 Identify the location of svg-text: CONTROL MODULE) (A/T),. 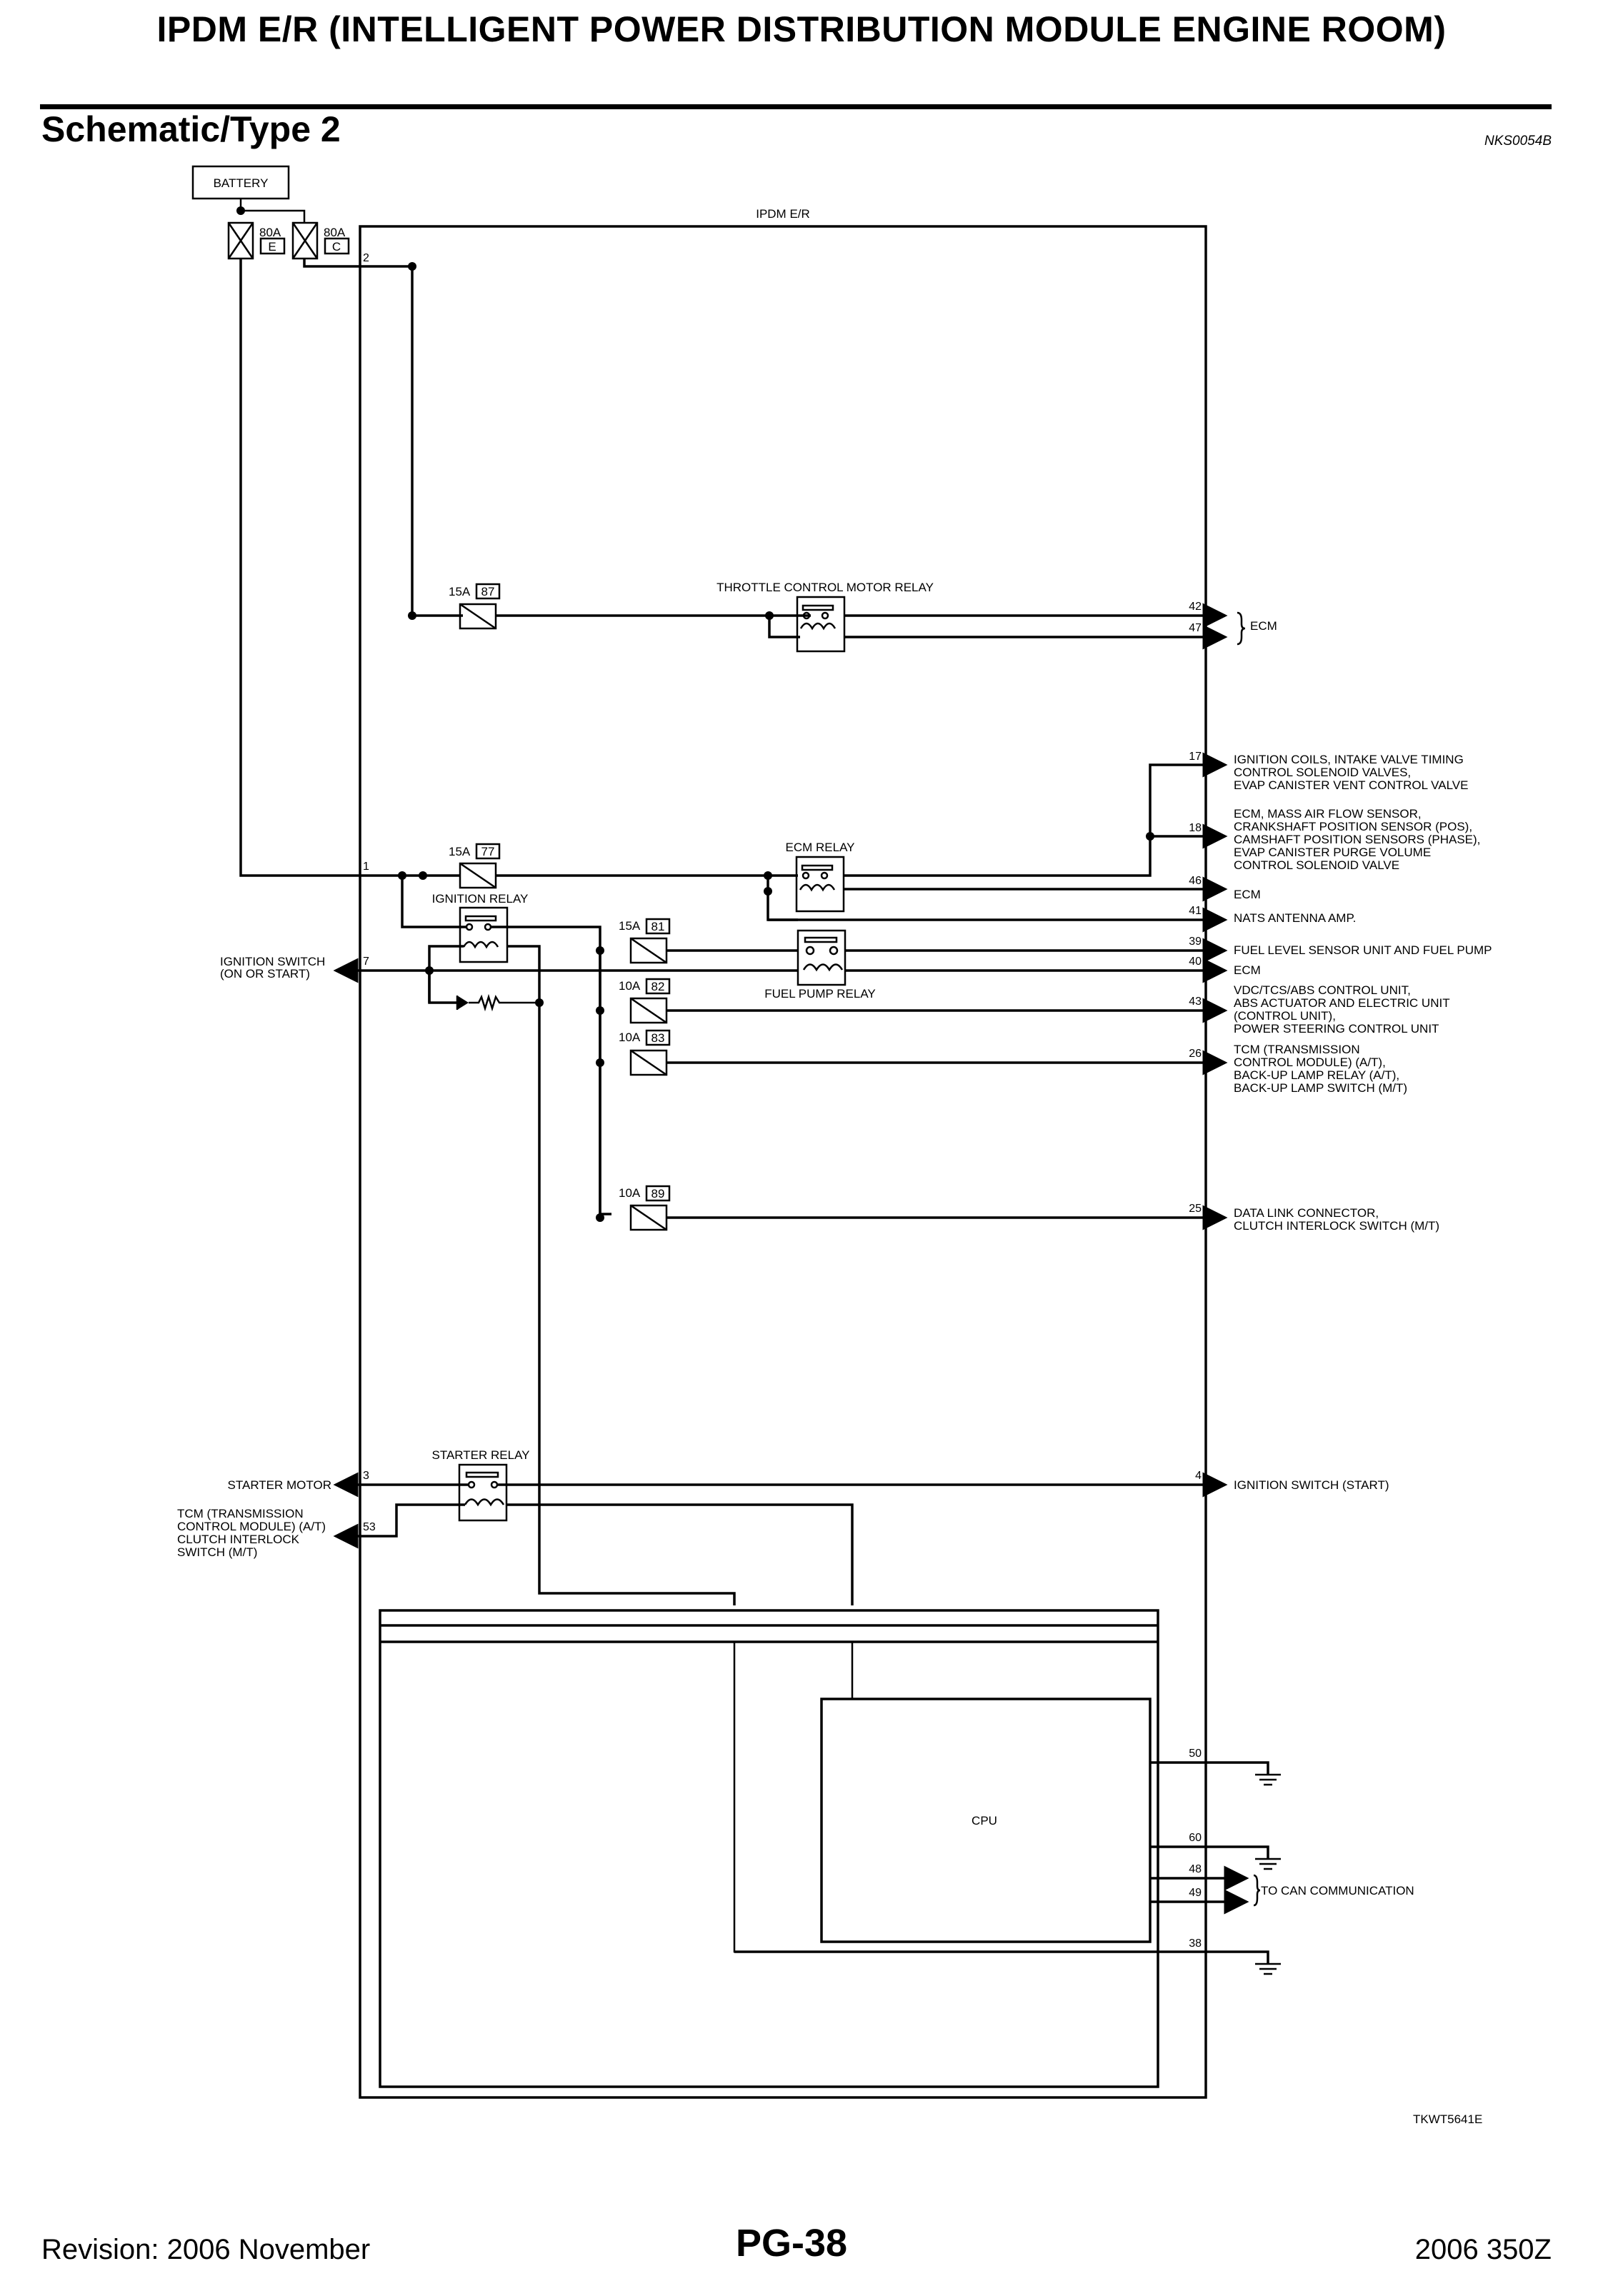
(1310, 1062).